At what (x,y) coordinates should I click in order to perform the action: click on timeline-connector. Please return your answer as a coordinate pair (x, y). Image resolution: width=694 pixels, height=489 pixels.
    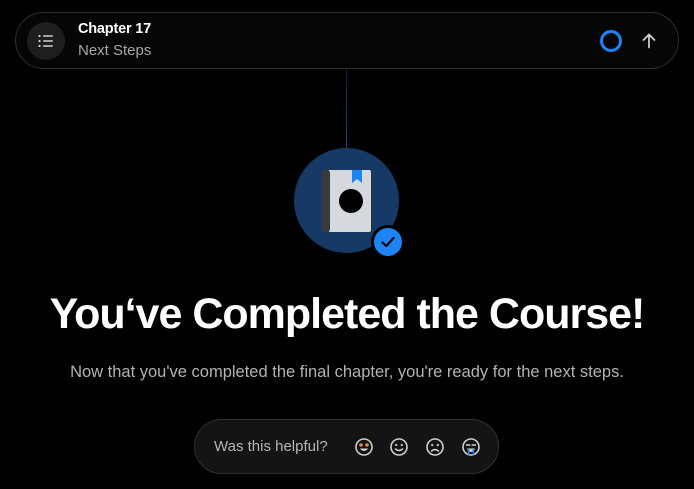
    Looking at the image, I should click on (346, 109).